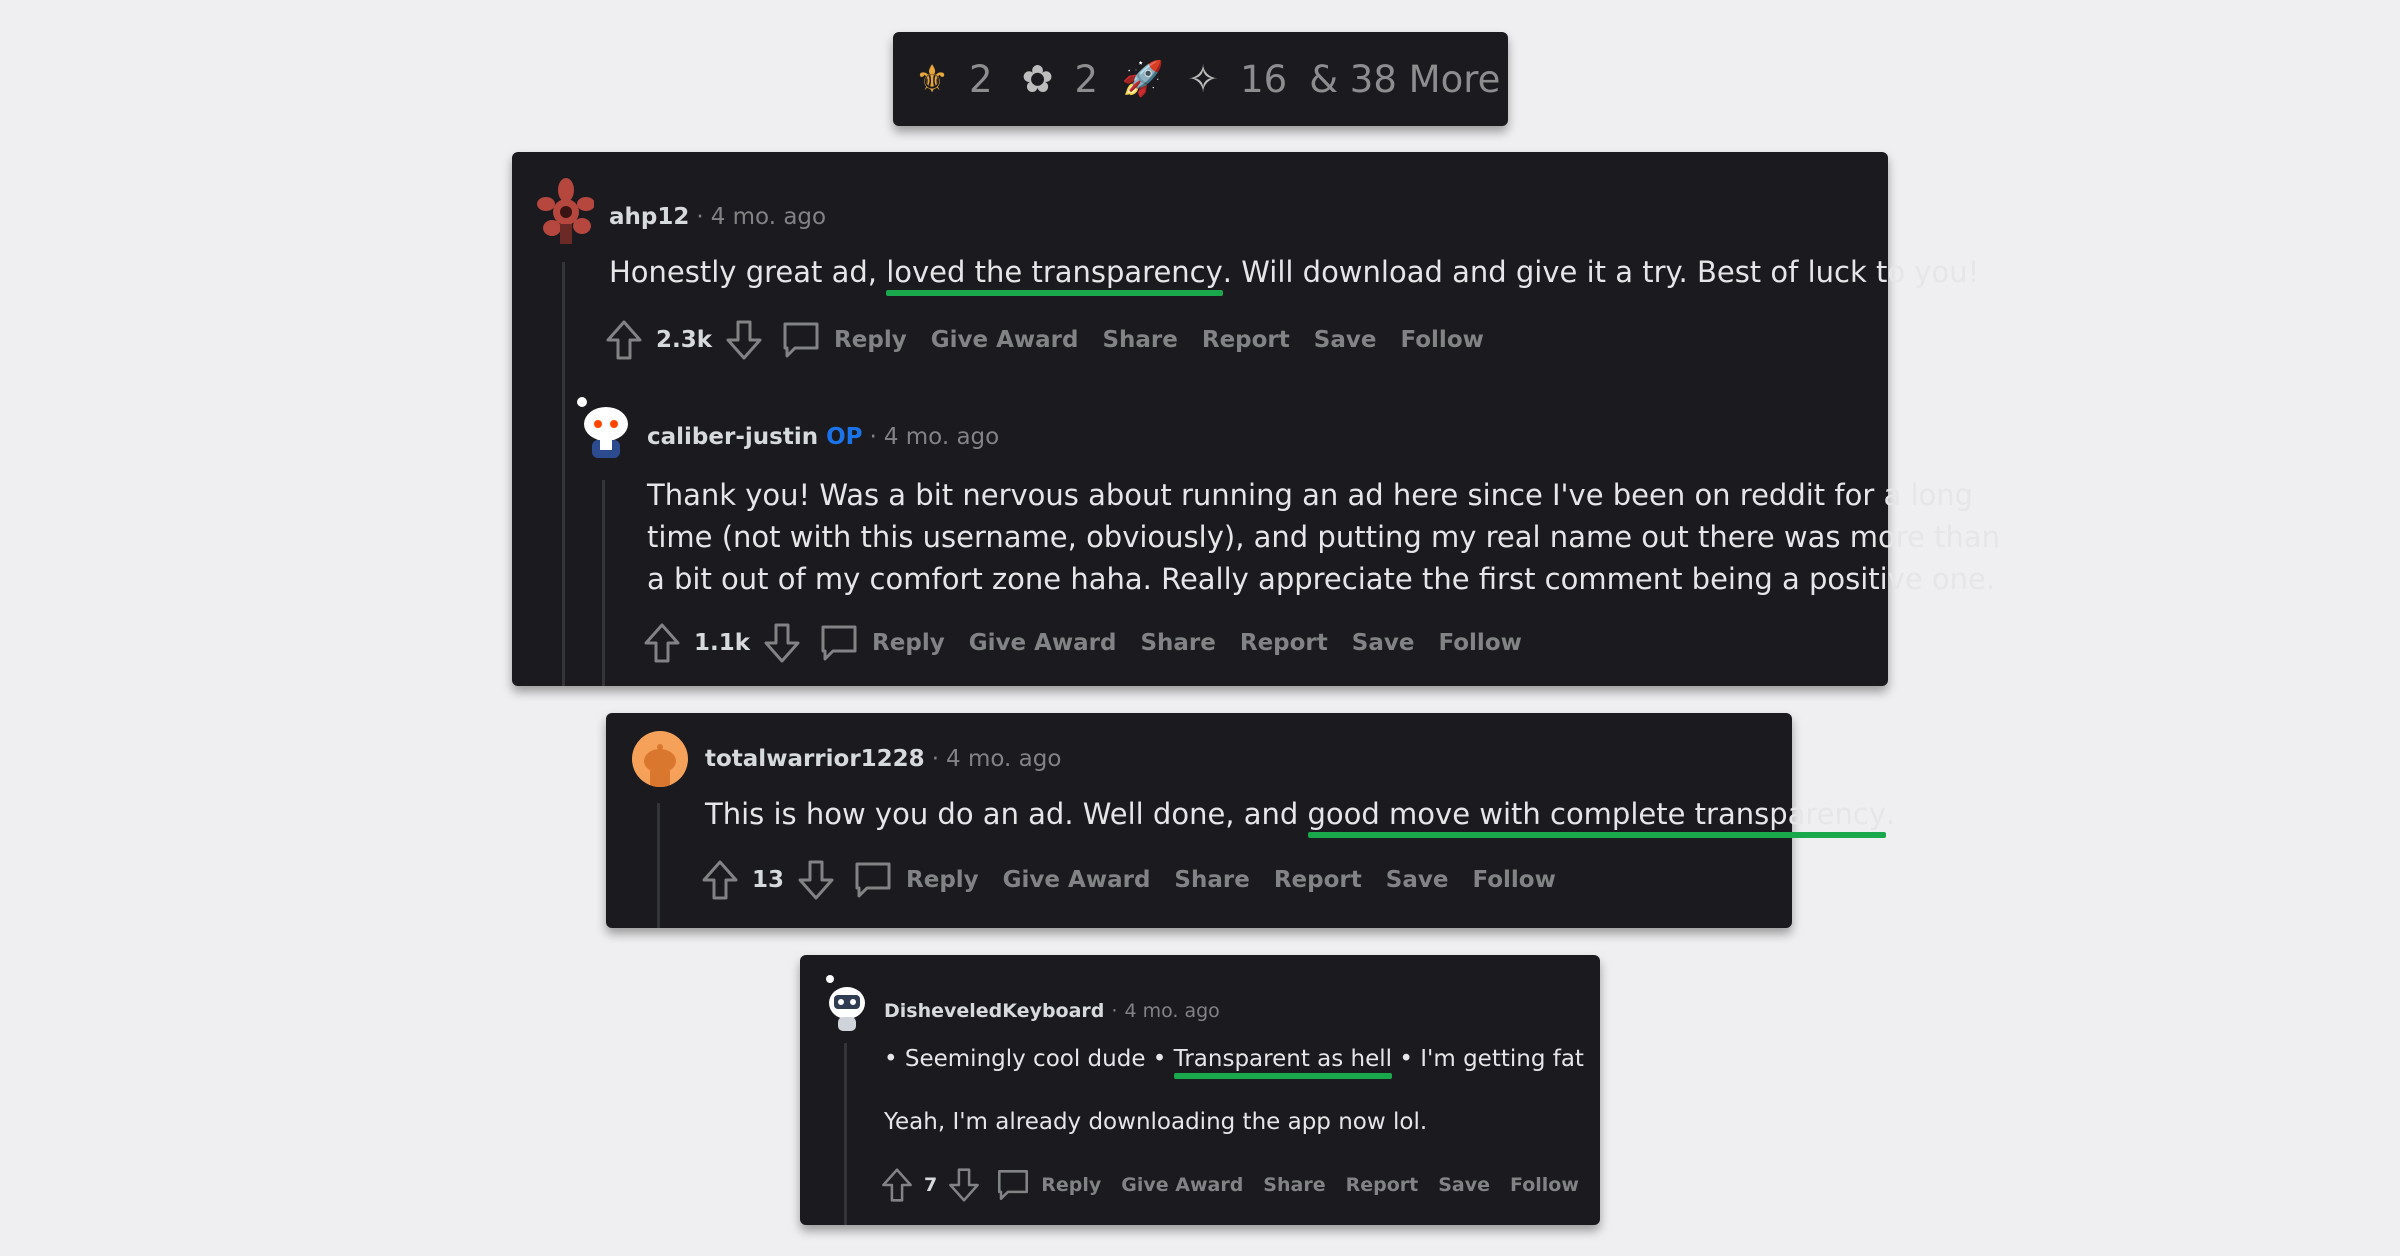 Image resolution: width=2400 pixels, height=1256 pixels. What do you see at coordinates (994, 1011) in the screenshot?
I see `username: DisheveledKeyboard` at bounding box center [994, 1011].